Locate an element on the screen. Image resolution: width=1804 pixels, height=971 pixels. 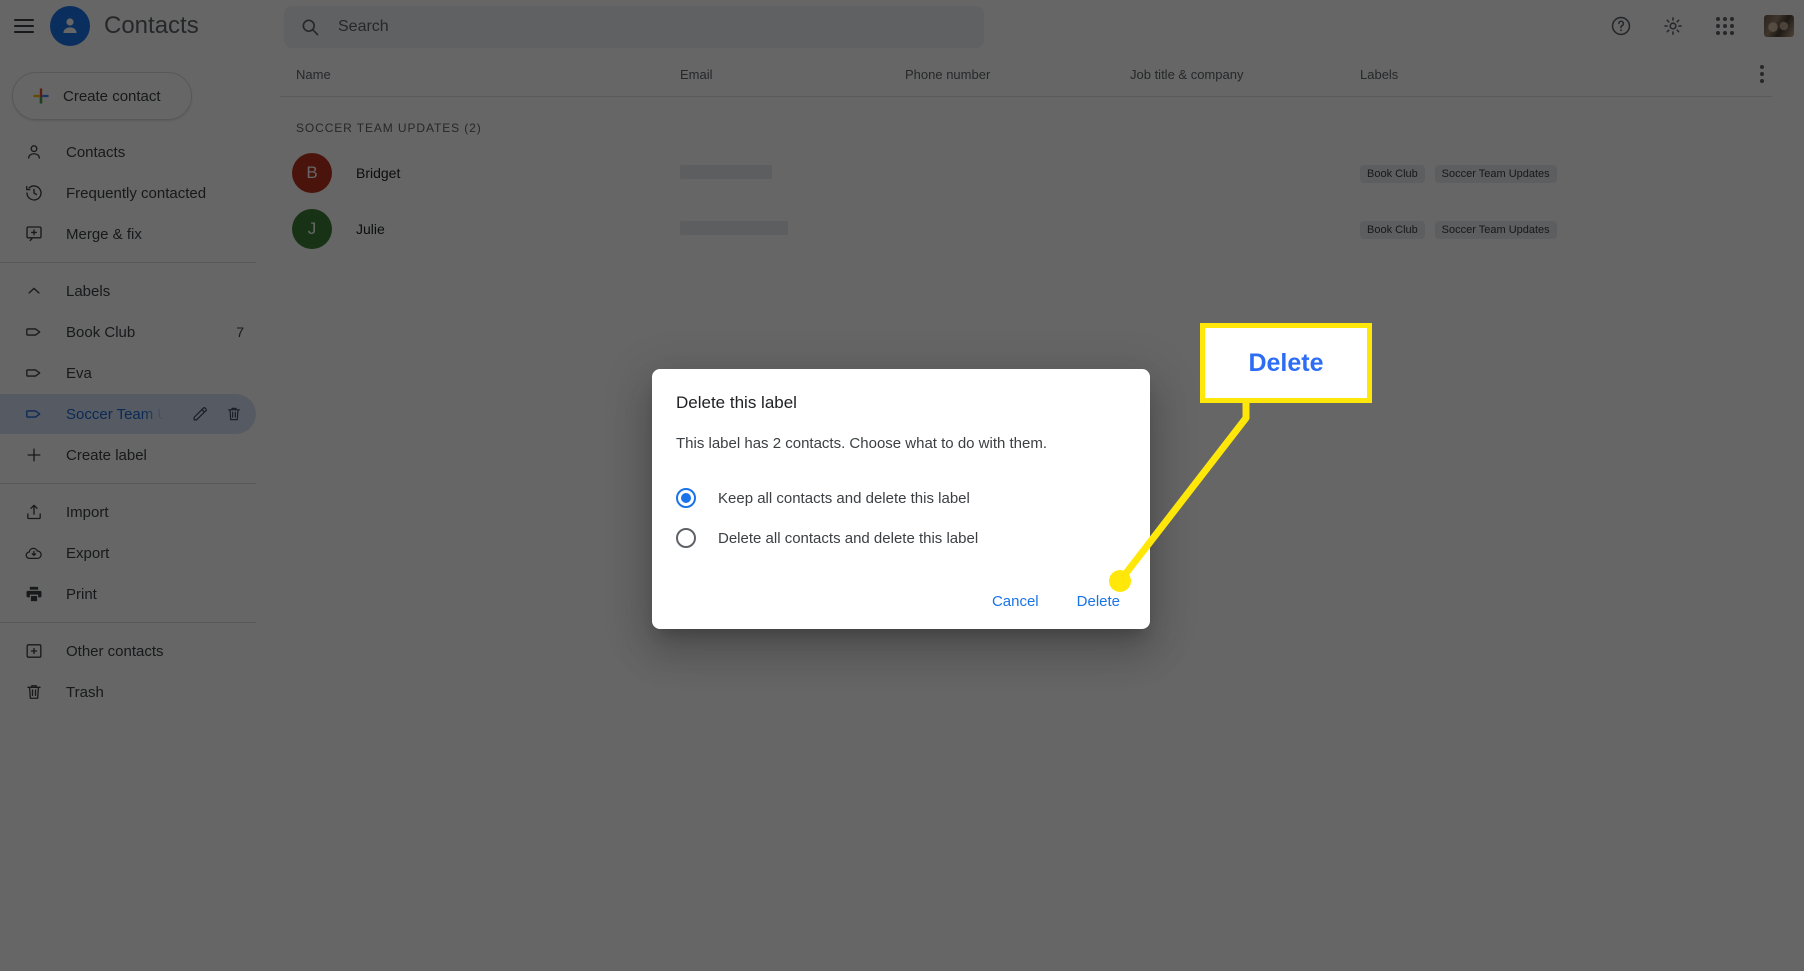
search-input is located at coordinates (652, 27).